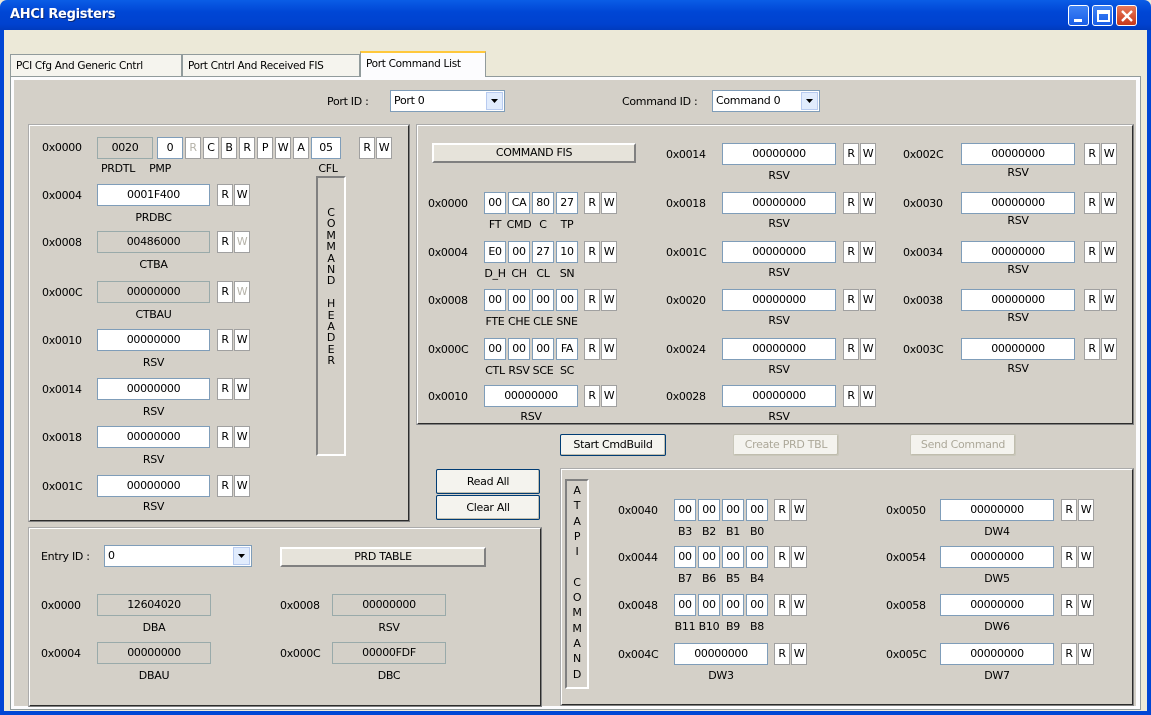 The height and width of the screenshot is (715, 1151). I want to click on dw7-field: 00000000, so click(997, 654).